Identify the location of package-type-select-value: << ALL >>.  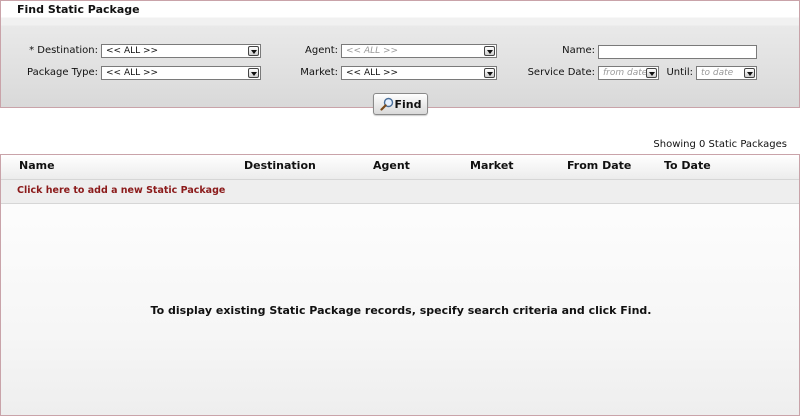
(132, 73).